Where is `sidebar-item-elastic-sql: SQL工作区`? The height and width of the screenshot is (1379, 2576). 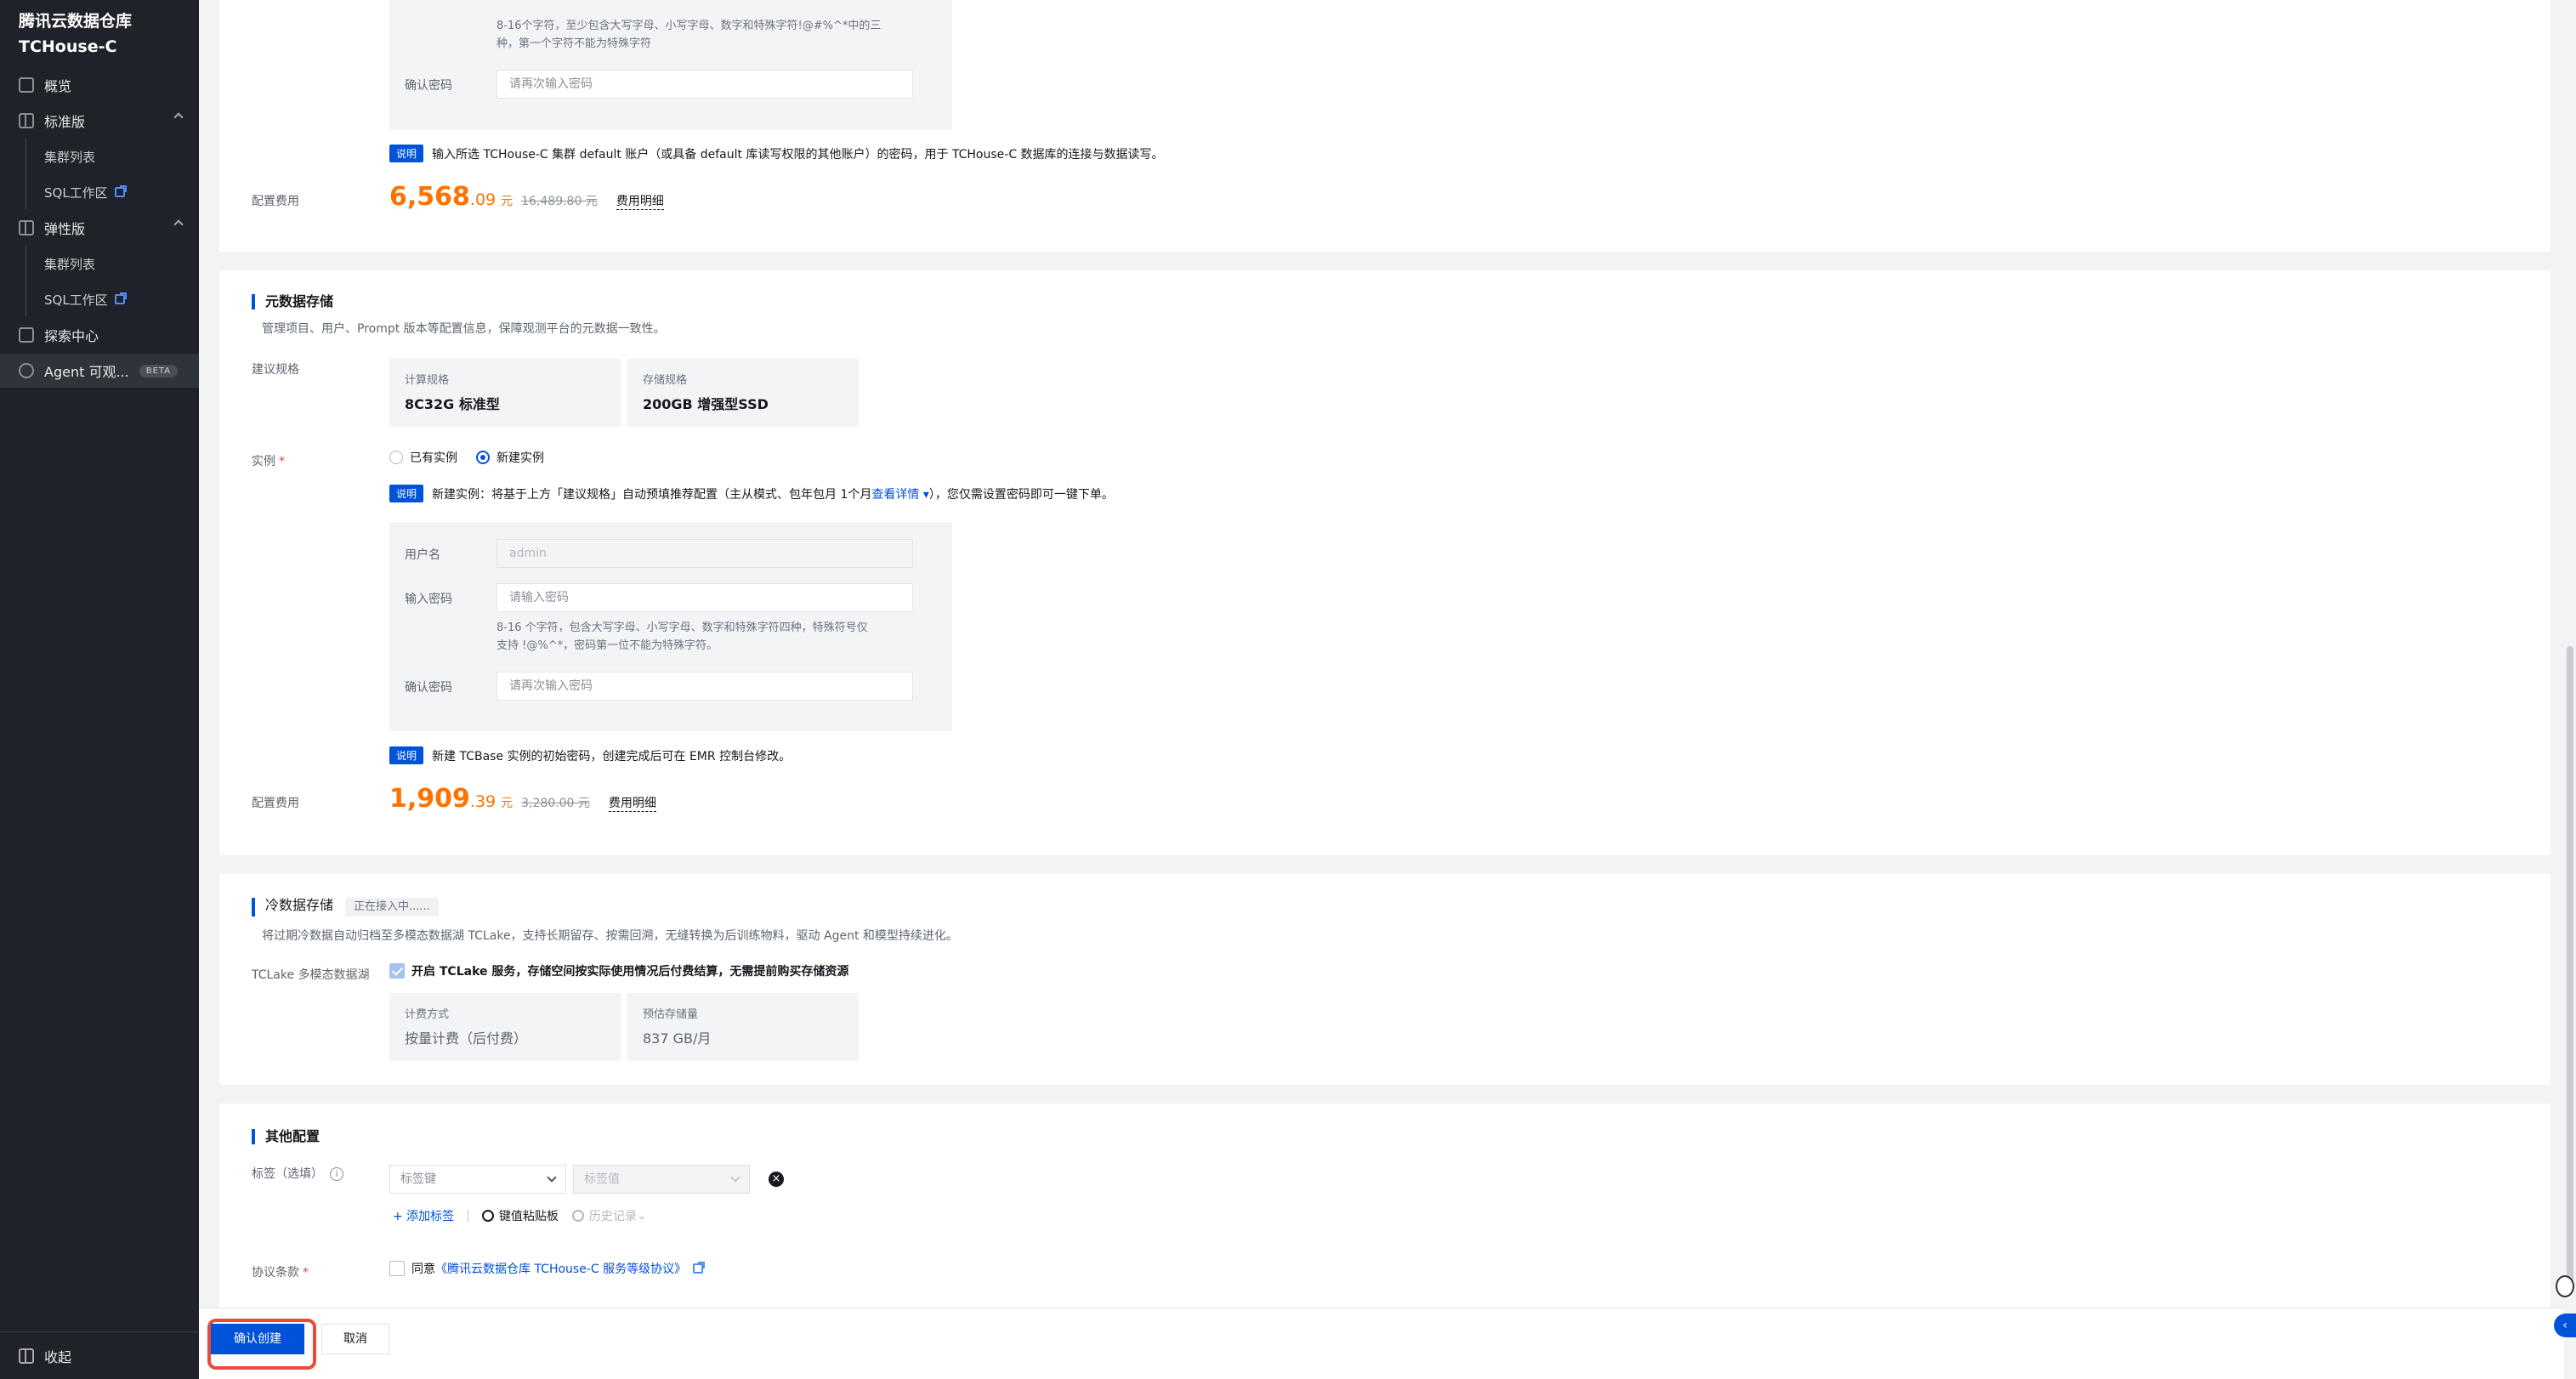
sidebar-item-elastic-sql: SQL工作区 is located at coordinates (100, 299).